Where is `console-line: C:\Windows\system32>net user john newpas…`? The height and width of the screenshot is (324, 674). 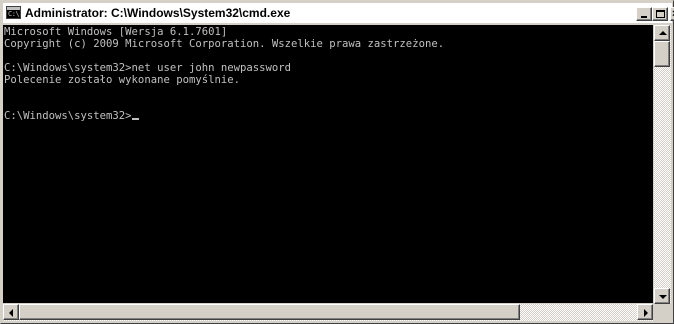 console-line: C:\Windows\system32>net user john newpas… is located at coordinates (148, 68).